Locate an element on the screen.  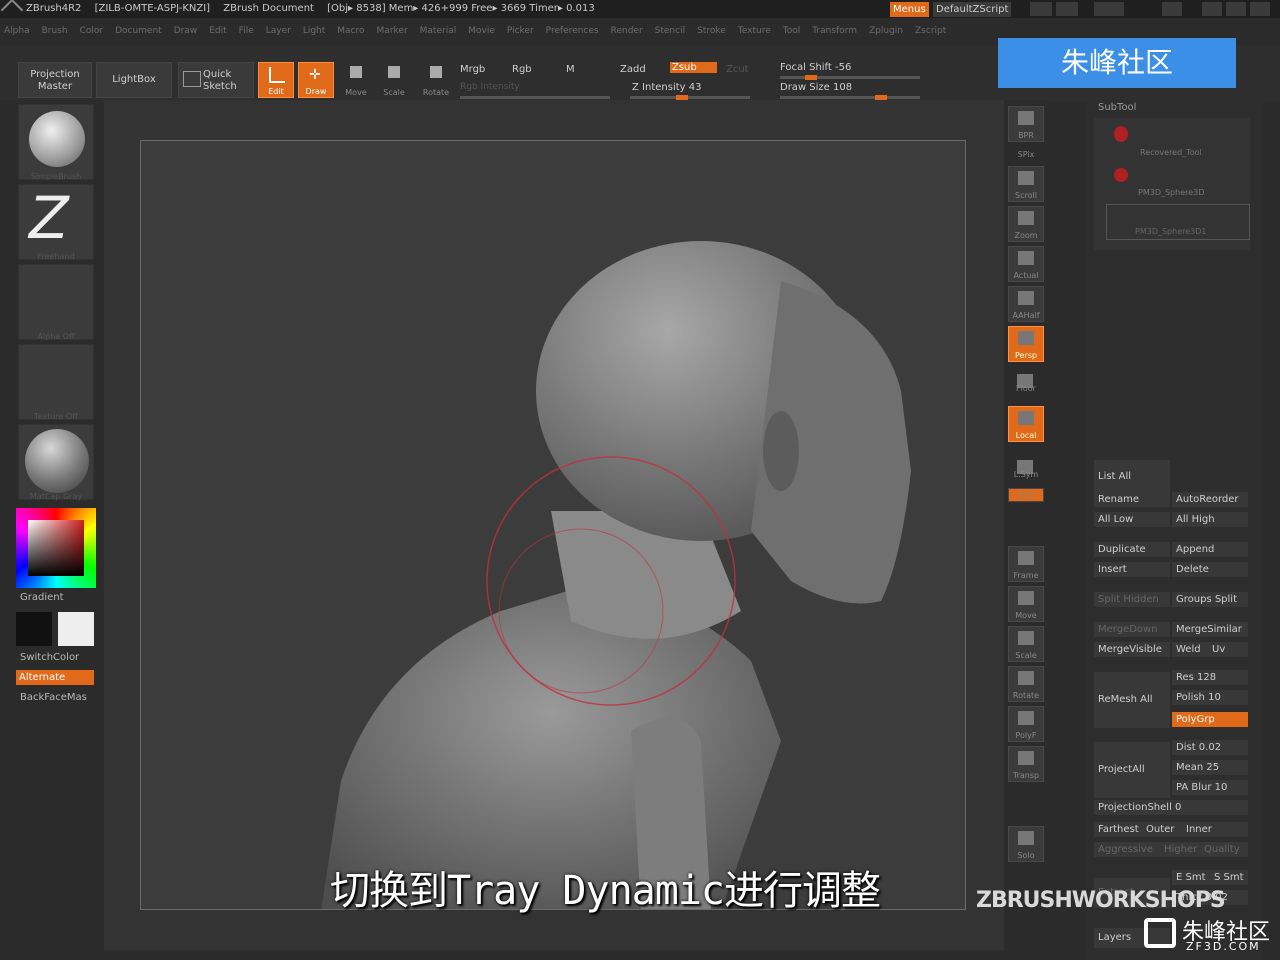
maximize-icon is located at coordinates (1236, 9).